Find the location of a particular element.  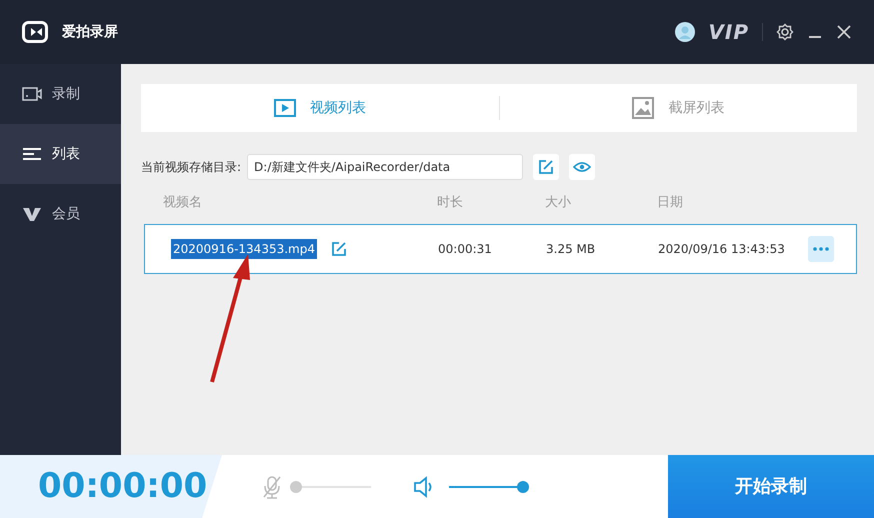

eye-icon is located at coordinates (582, 167).